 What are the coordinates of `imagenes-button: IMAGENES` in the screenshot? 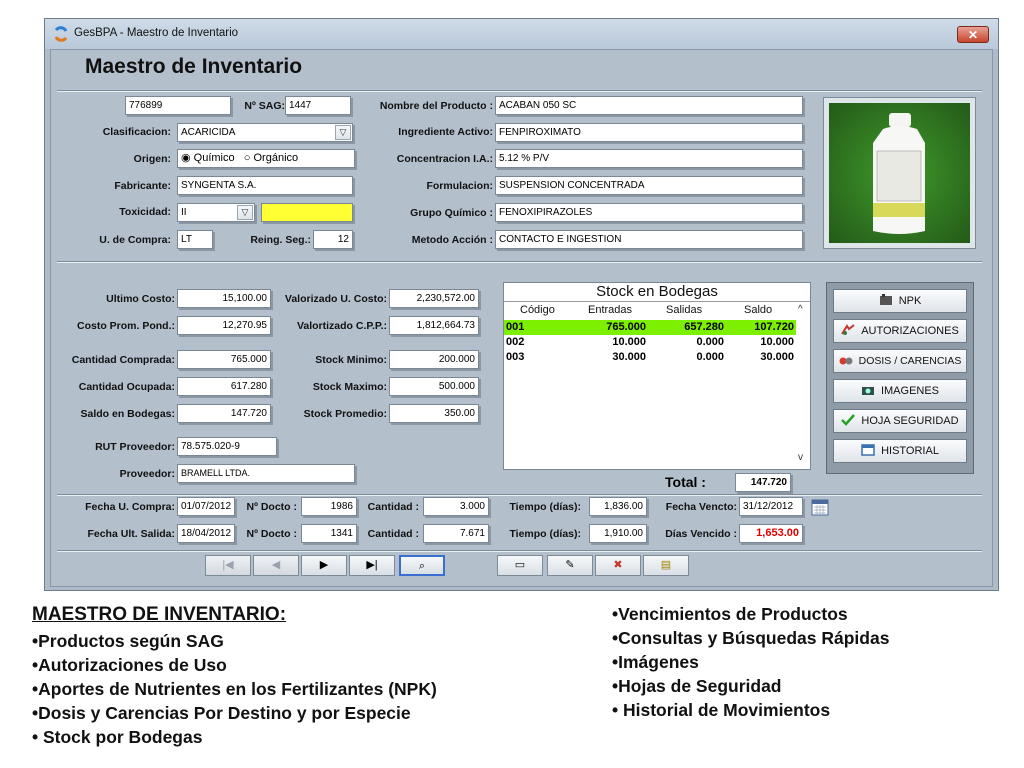 It's located at (900, 391).